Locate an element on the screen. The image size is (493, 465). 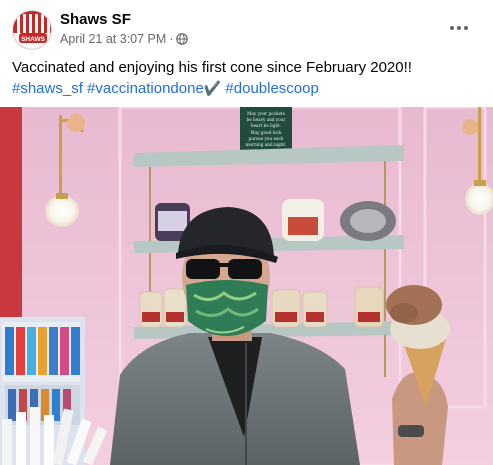
post-timestamp: April 21 at 3:07 PM is located at coordinates (113, 39).